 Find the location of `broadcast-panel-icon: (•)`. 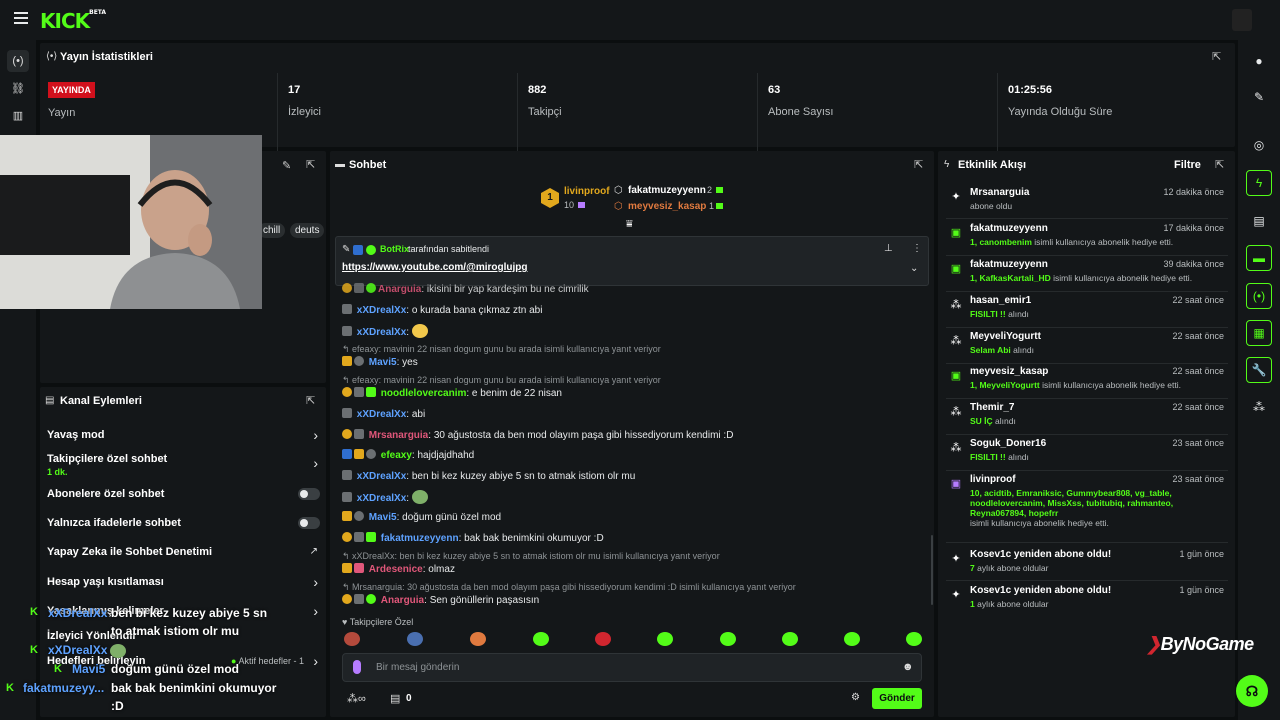

broadcast-panel-icon: (•) is located at coordinates (1259, 296).